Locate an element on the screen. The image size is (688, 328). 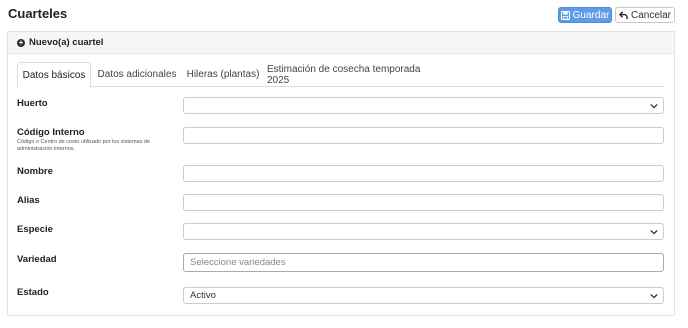
huerto-label: Huerto is located at coordinates (32, 103).